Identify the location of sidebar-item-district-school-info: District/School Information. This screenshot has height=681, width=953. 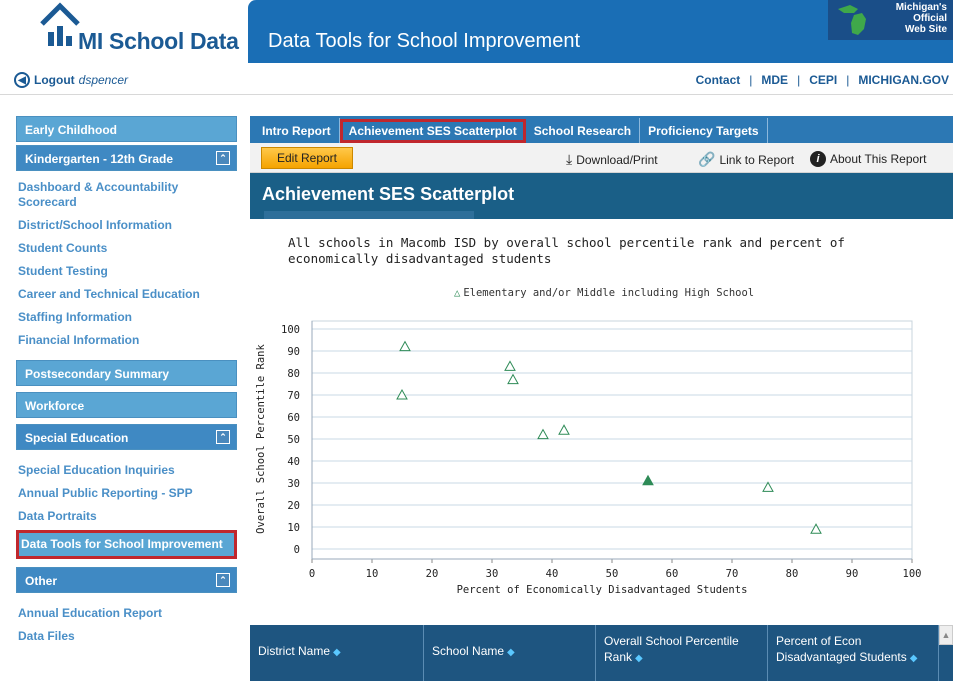
(127, 227).